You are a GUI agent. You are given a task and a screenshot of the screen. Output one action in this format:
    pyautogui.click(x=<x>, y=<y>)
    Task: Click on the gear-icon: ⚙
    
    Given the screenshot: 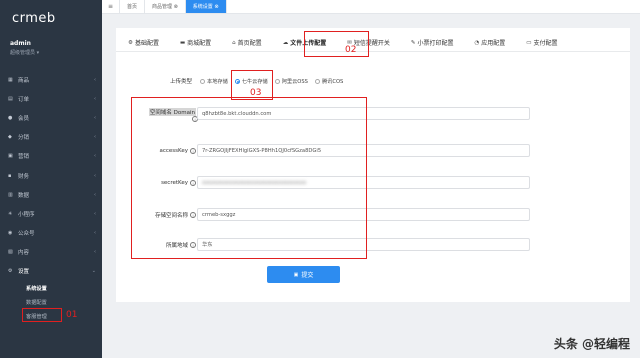 What is the action you would take?
    pyautogui.click(x=130, y=42)
    